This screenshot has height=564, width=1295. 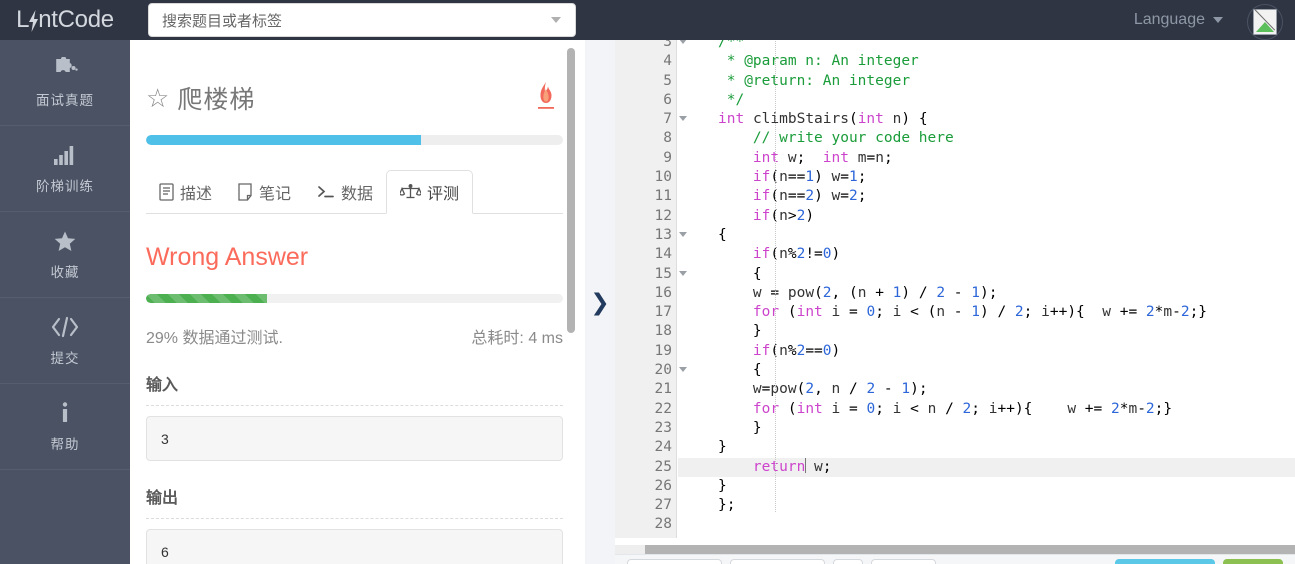 What do you see at coordinates (1253, 561) in the screenshot?
I see `submit-button` at bounding box center [1253, 561].